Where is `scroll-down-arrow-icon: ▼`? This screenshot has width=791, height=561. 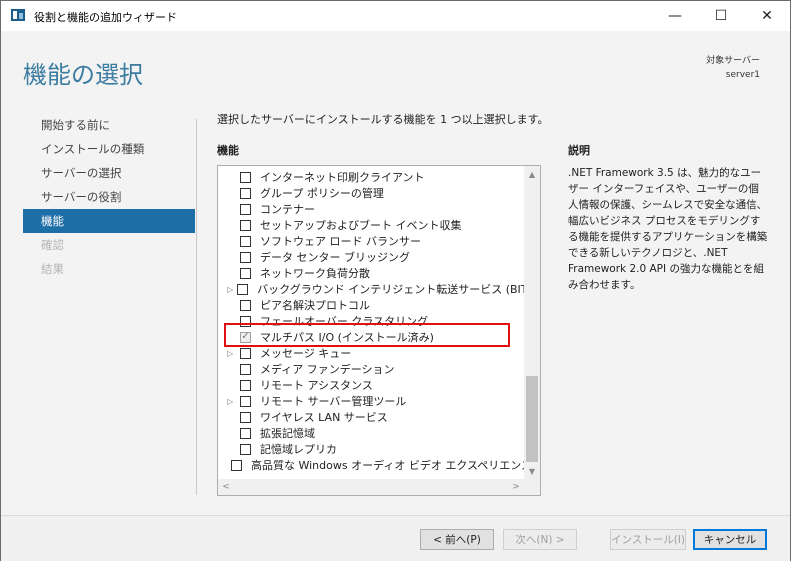
scroll-down-arrow-icon: ▼ is located at coordinates (532, 471).